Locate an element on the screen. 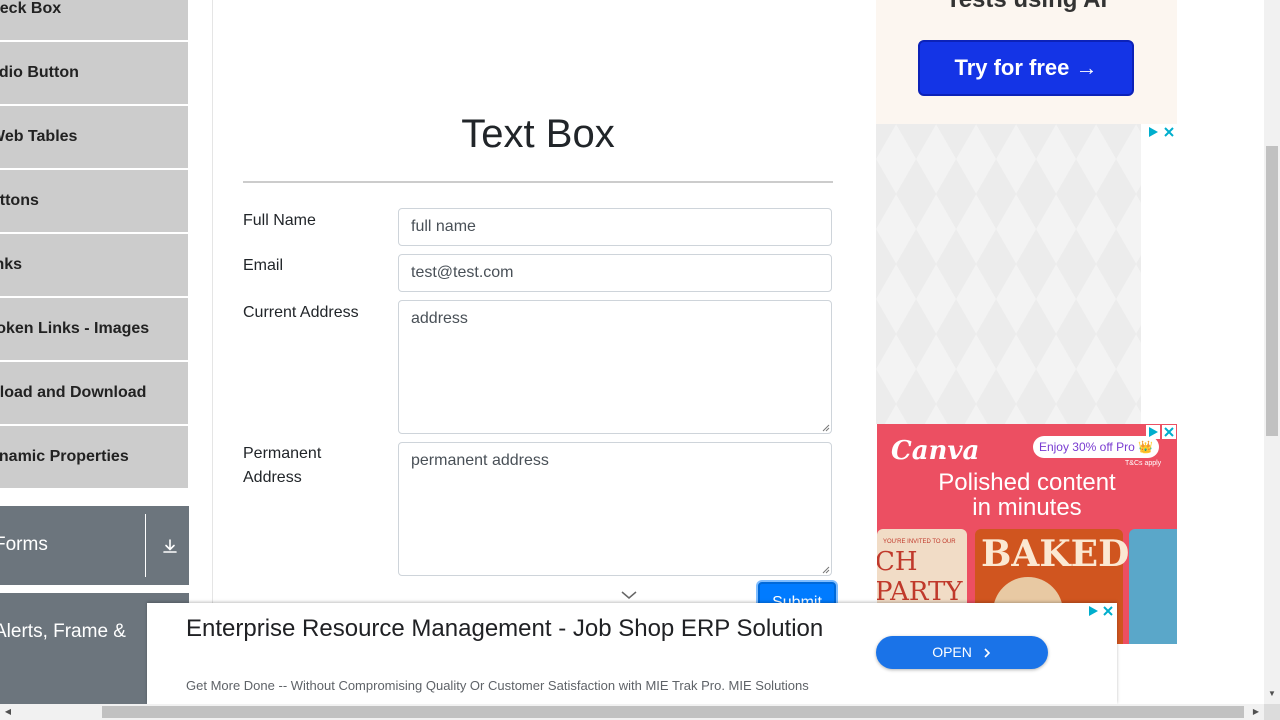  group-label: Forms is located at coordinates (24, 544).